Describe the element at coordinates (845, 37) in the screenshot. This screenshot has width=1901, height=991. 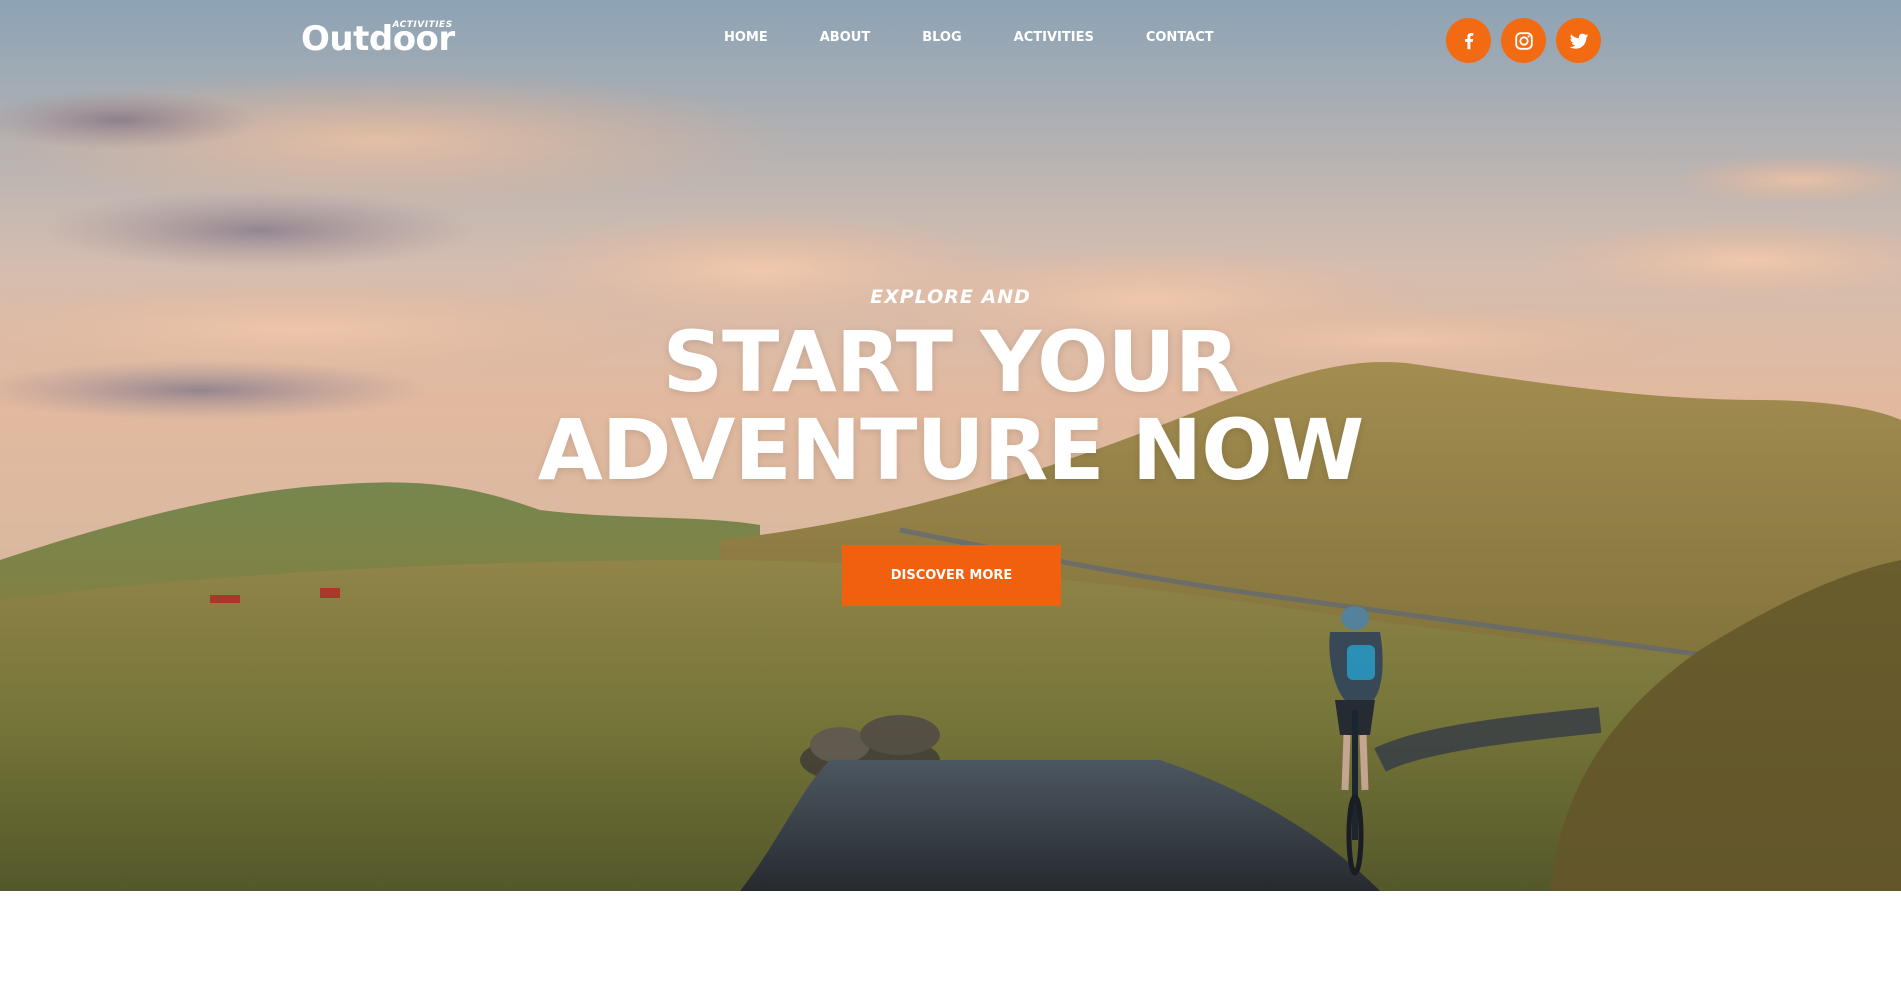
I see `nav-about: ABOUT` at that location.